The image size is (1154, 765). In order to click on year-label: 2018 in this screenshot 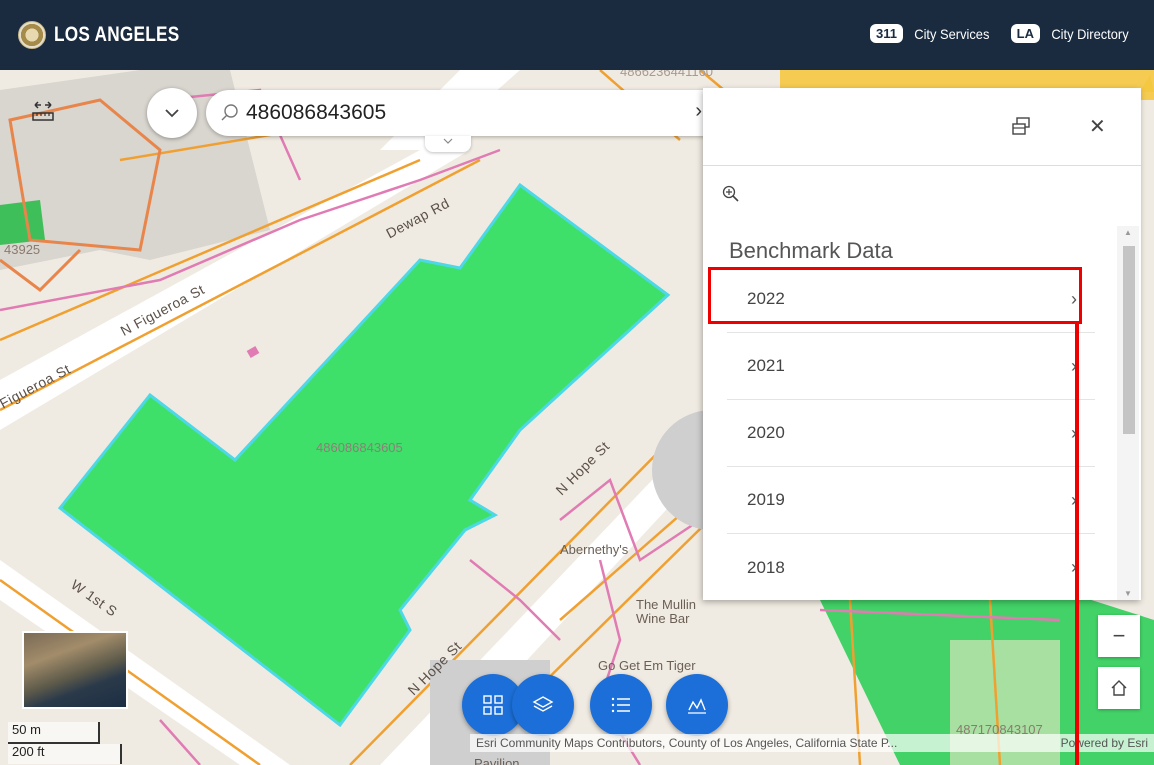, I will do `click(766, 567)`.